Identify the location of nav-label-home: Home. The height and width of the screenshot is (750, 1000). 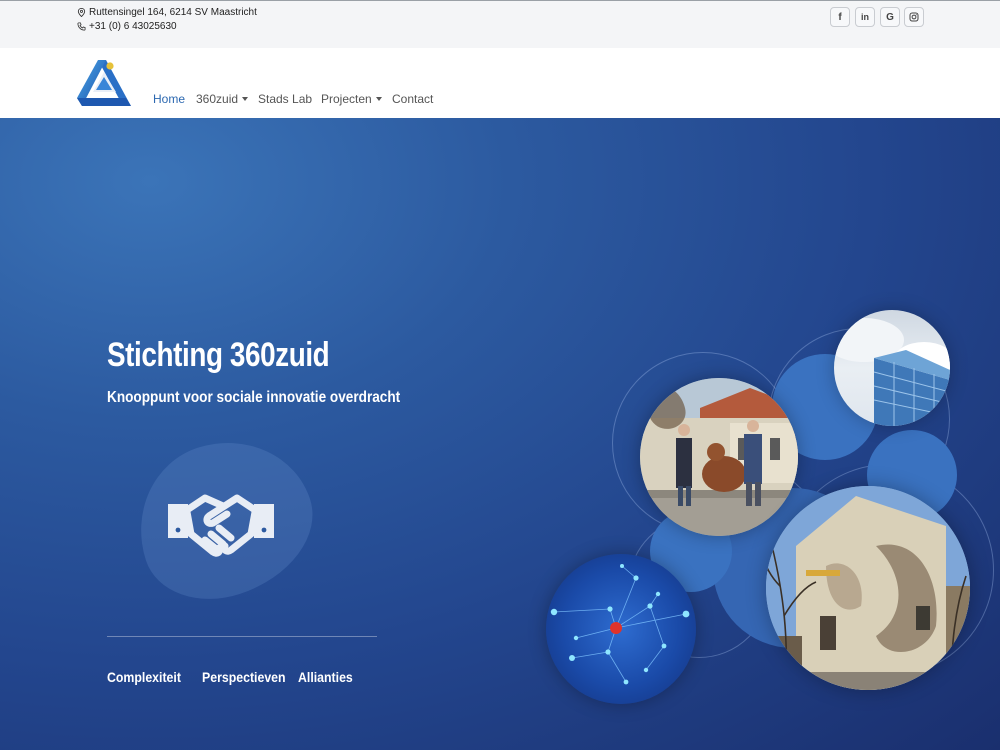
(169, 99).